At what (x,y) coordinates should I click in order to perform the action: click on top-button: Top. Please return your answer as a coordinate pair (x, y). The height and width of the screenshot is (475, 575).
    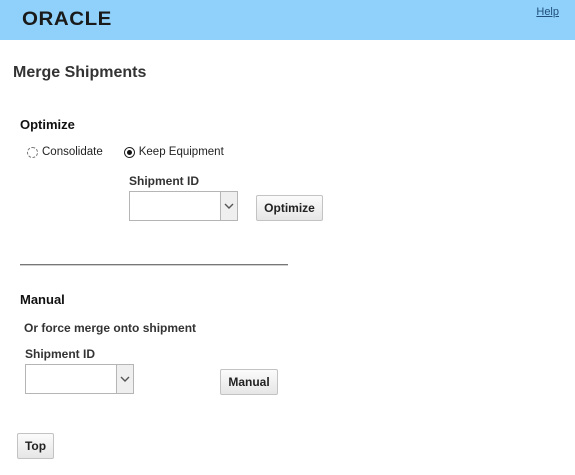
    Looking at the image, I should click on (35, 446).